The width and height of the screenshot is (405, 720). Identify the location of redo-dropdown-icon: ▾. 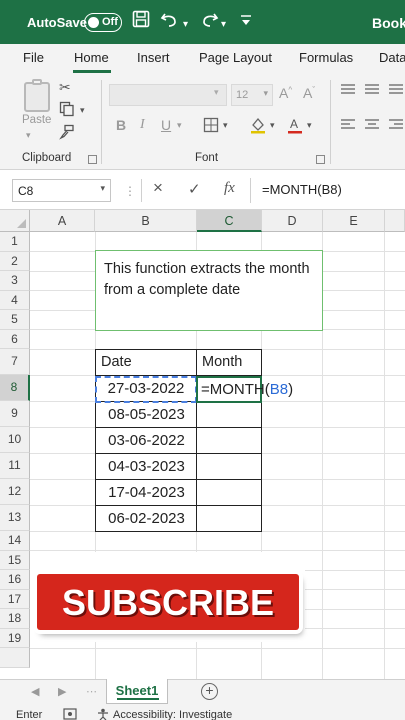
(223, 25).